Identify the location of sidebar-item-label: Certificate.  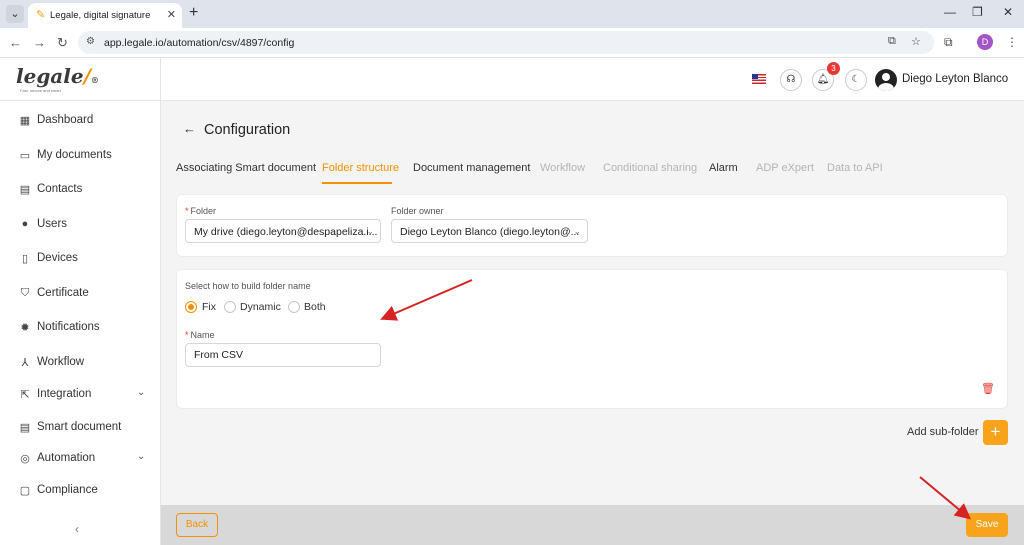
(63, 293).